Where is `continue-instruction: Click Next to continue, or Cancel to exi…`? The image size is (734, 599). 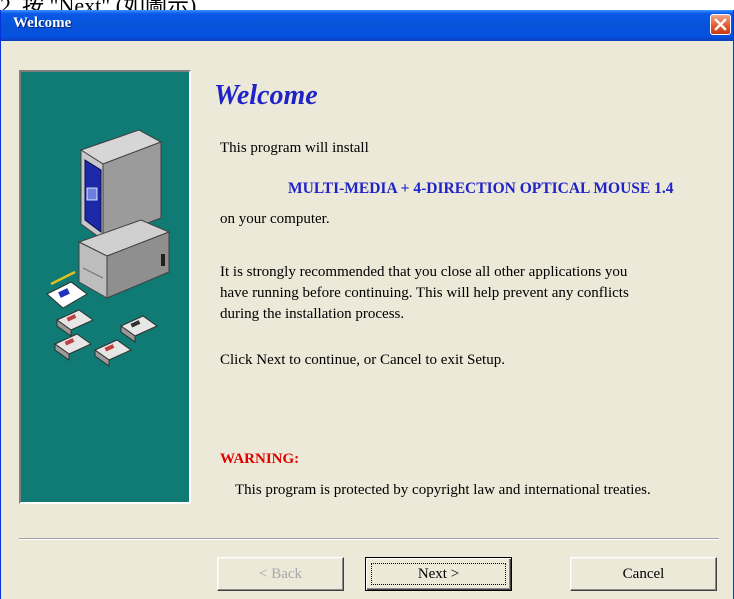 continue-instruction: Click Next to continue, or Cancel to exi… is located at coordinates (362, 360).